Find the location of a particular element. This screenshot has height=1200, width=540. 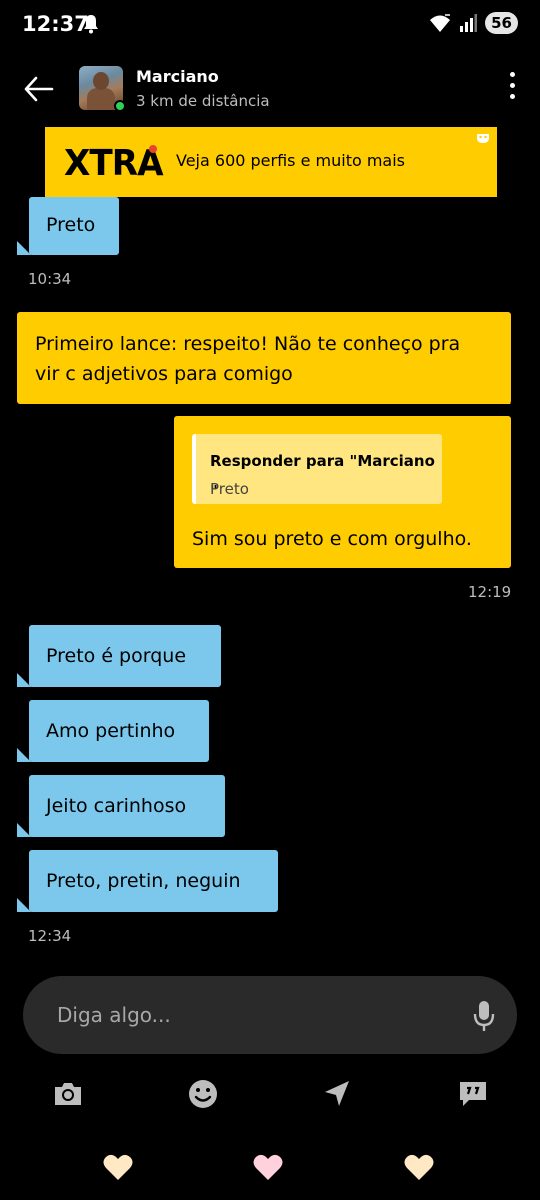

message-text: Preto is located at coordinates (71, 225).